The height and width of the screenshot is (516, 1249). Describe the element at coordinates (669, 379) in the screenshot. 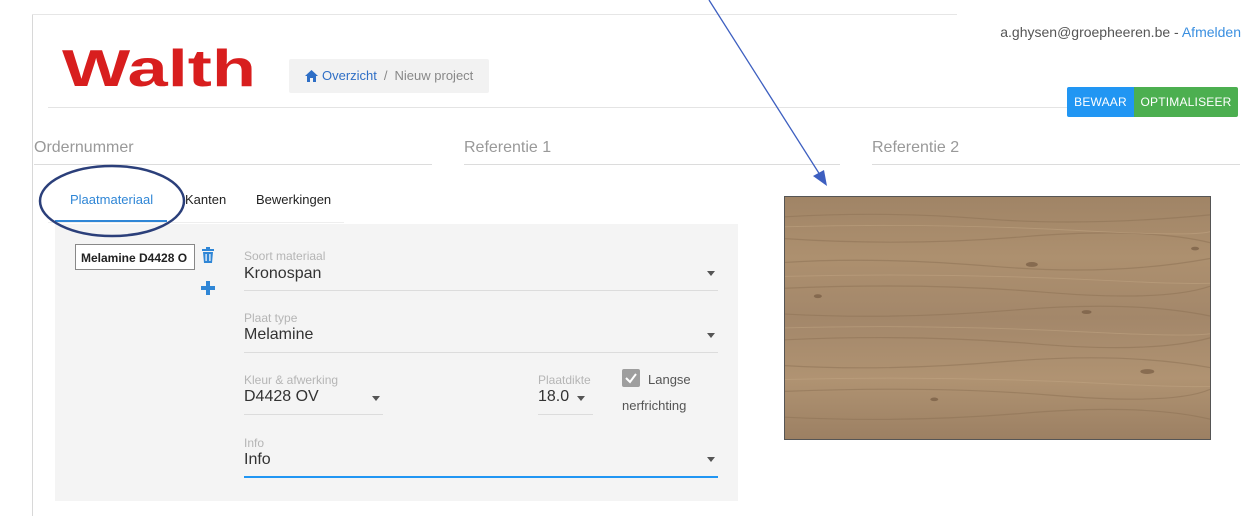

I see `langse-label: Langse` at that location.